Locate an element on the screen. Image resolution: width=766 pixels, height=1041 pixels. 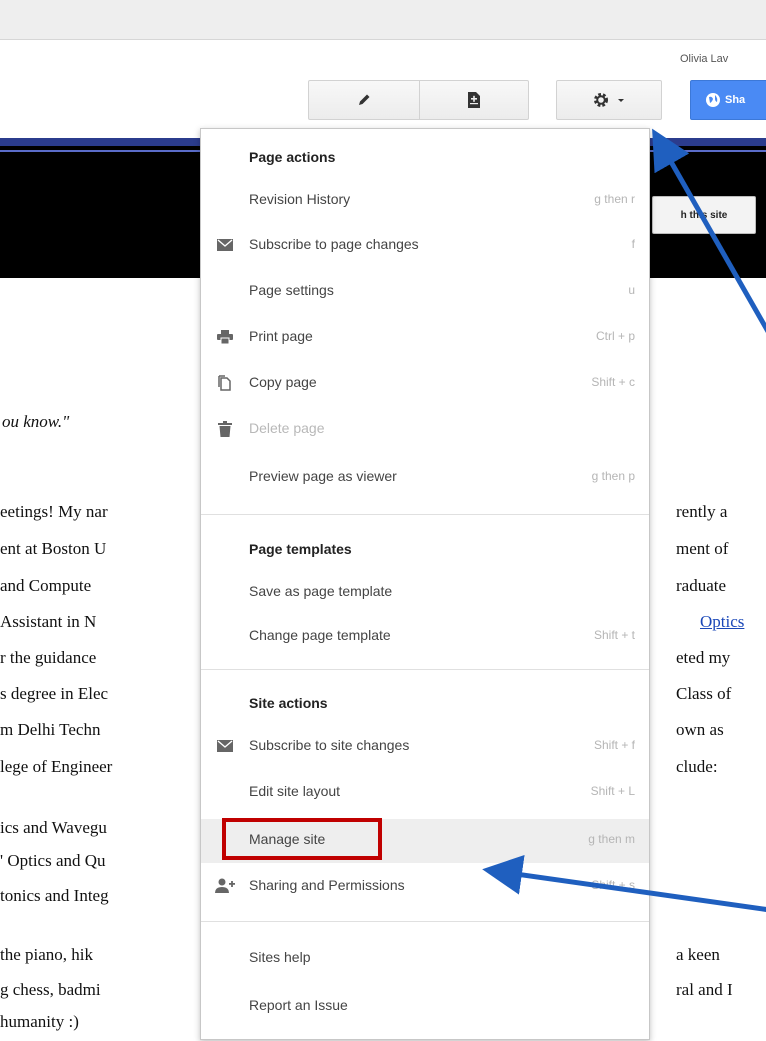
optics-link: Optics is located at coordinates (722, 622).